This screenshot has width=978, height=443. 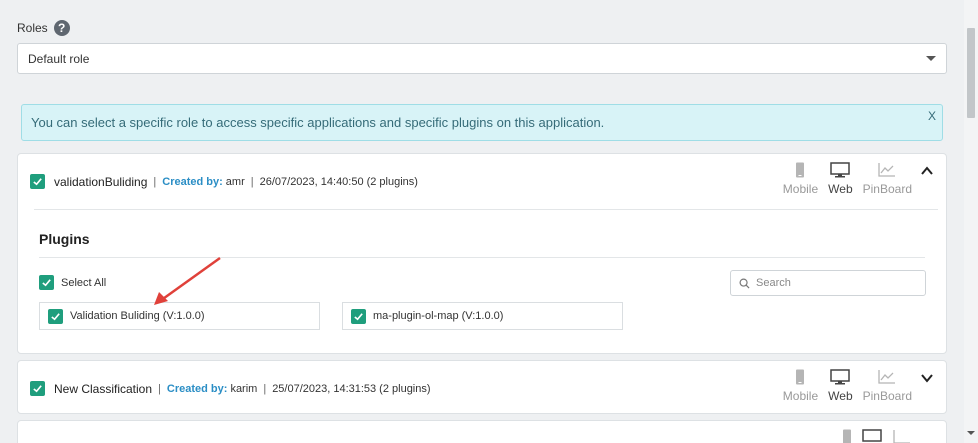 What do you see at coordinates (64, 239) in the screenshot?
I see `plugins-title: Plugins` at bounding box center [64, 239].